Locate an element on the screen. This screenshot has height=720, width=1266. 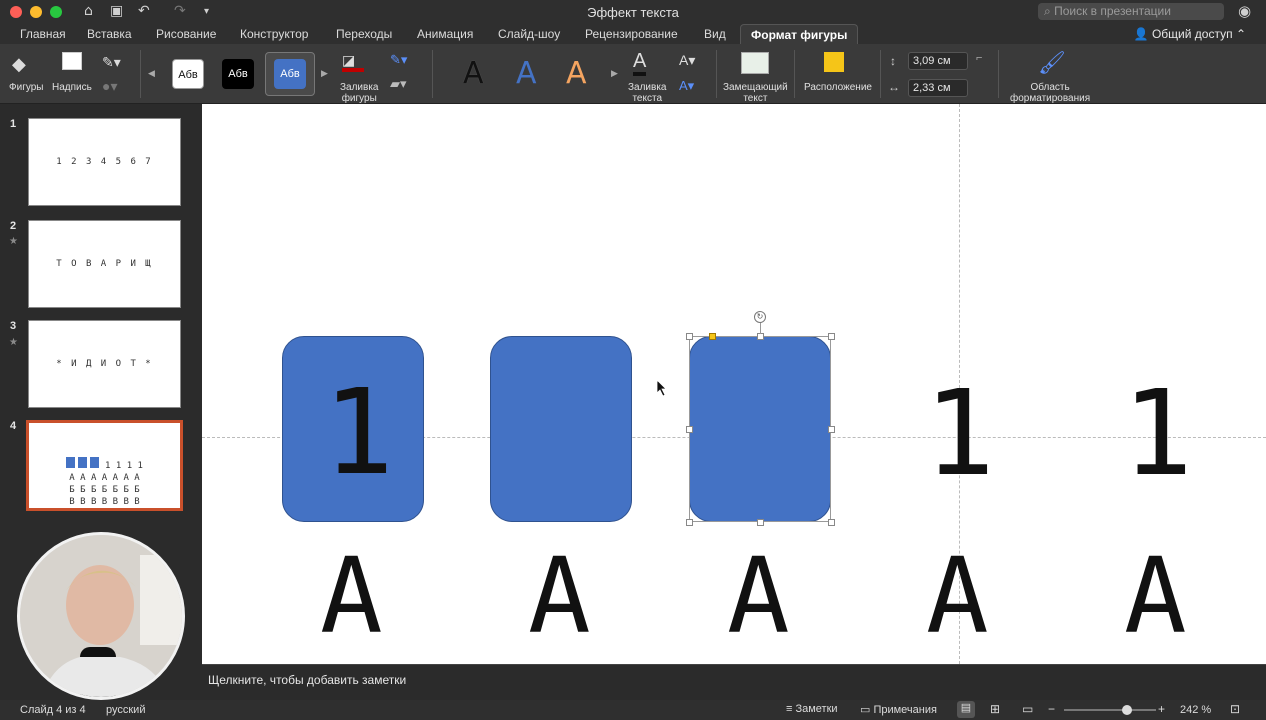
tab-review: Рецензирование is located at coordinates (631, 34).